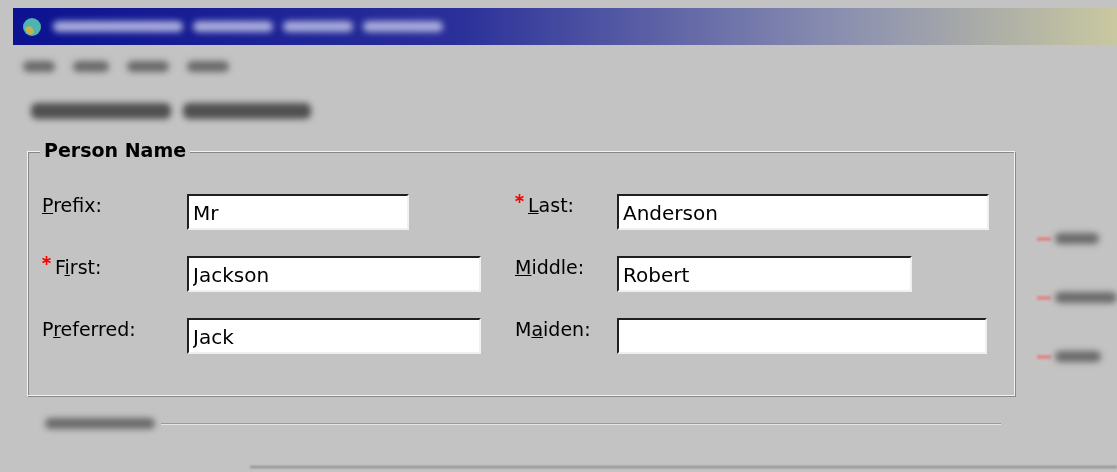 The image size is (1117, 472). Describe the element at coordinates (298, 212) in the screenshot. I see `text-field: Mr` at that location.